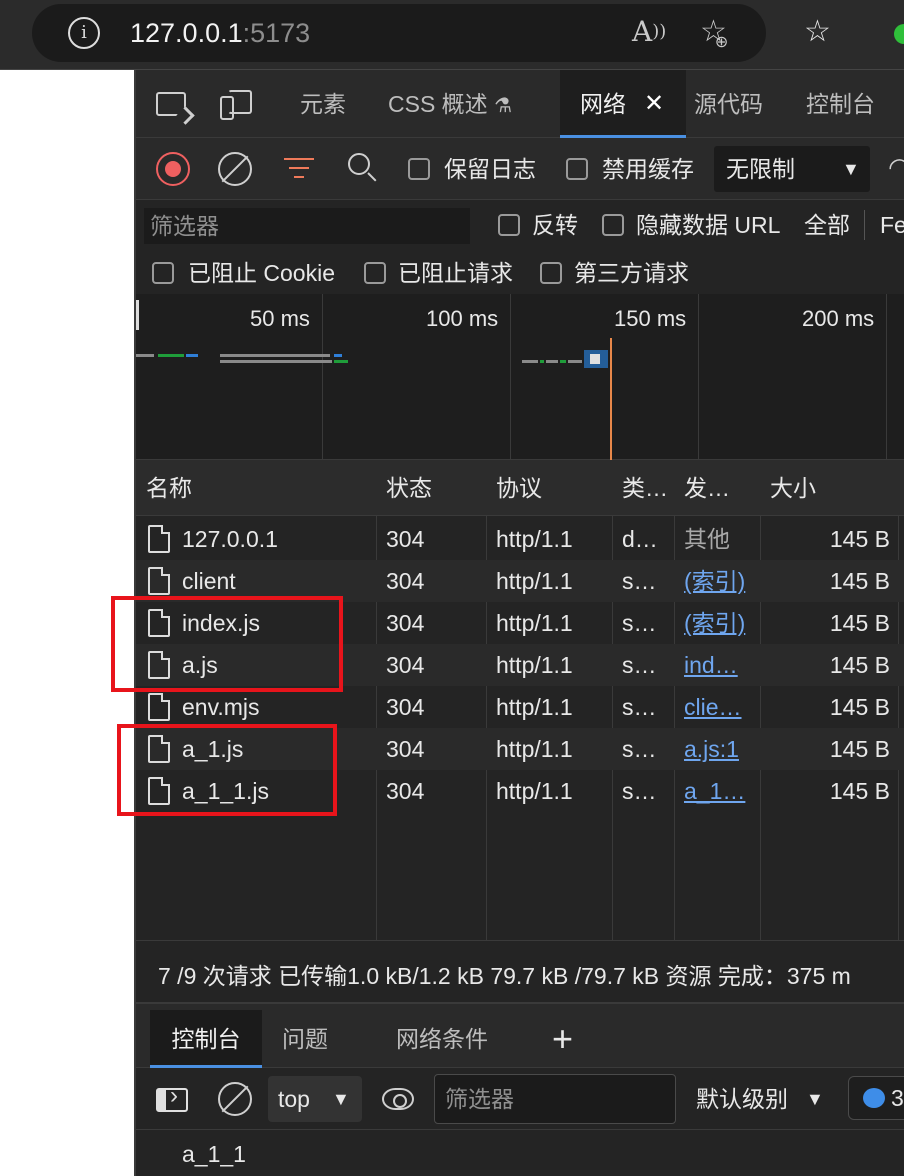  Describe the element at coordinates (654, 104) in the screenshot. I see `close-icon: ✕` at that location.